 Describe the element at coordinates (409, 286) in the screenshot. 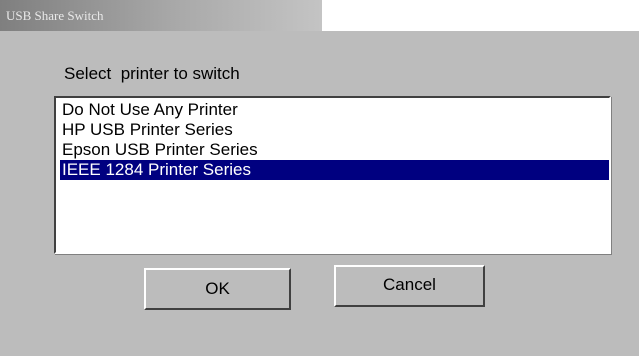

I see `cancel-button: Cancel` at that location.